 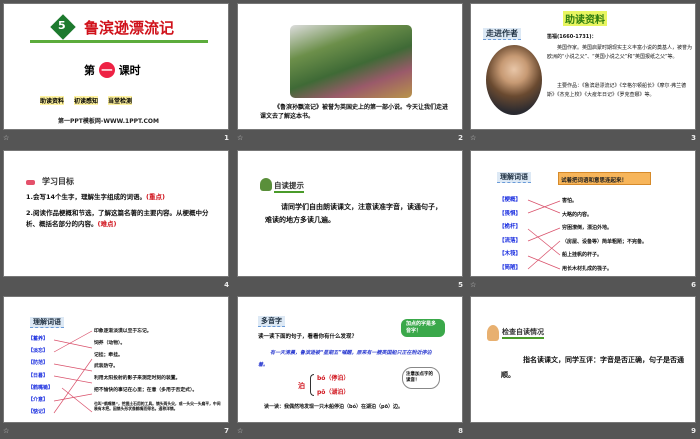 I want to click on polyphone-char: 泊, so click(x=301, y=386).